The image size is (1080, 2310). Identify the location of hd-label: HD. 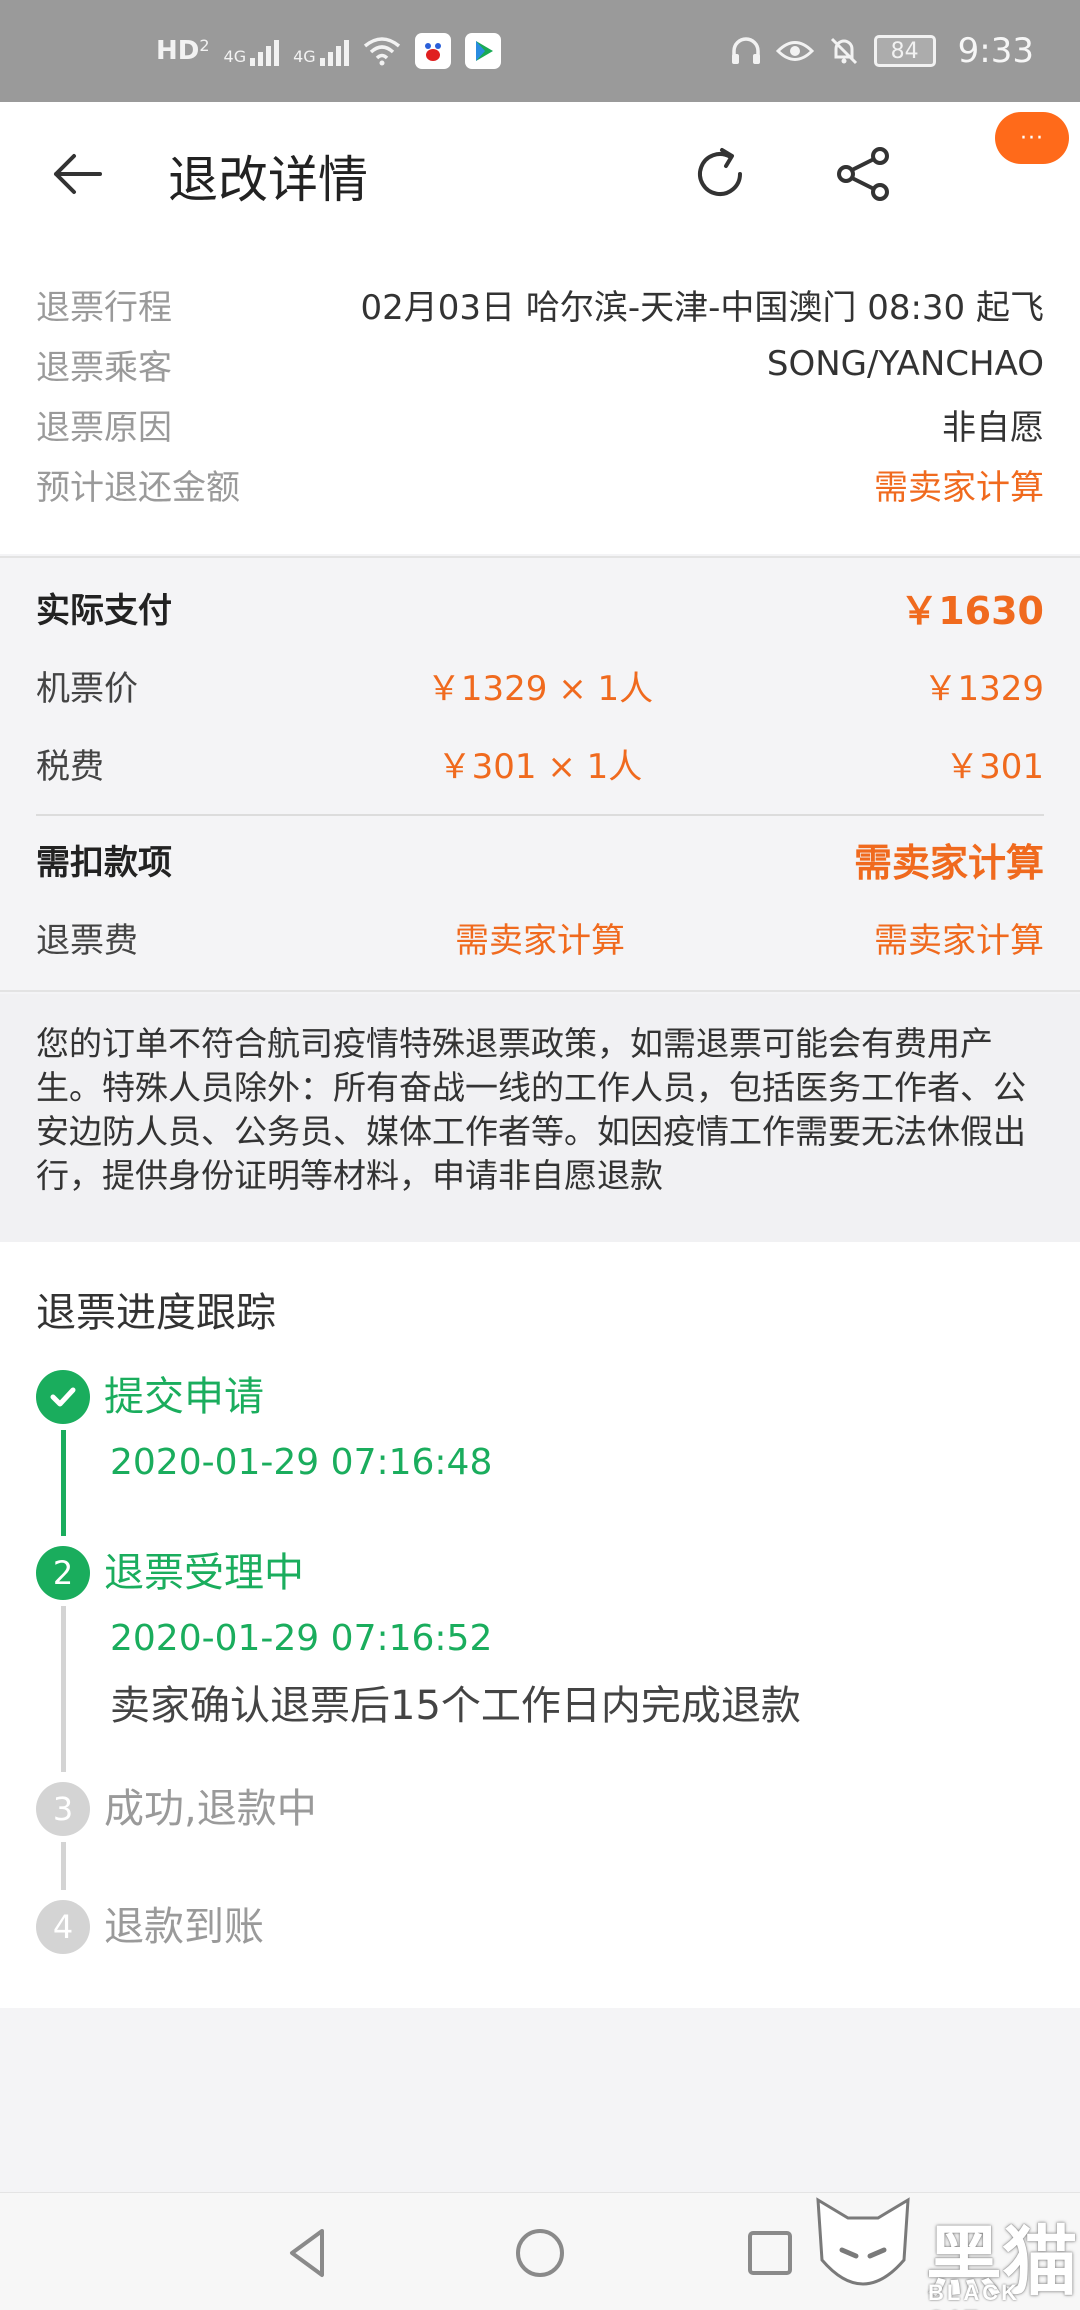
(178, 51).